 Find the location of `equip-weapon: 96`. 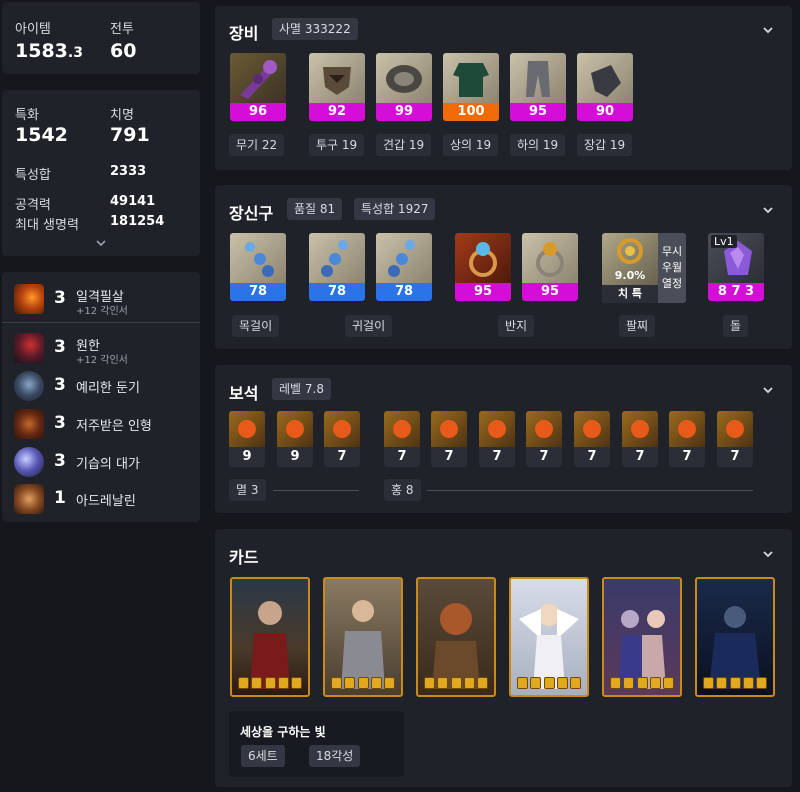

equip-weapon: 96 is located at coordinates (258, 87).